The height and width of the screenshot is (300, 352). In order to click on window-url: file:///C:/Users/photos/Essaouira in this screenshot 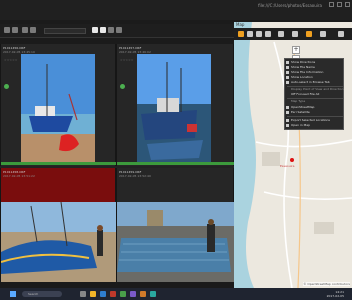, I will do `click(290, 5)`.